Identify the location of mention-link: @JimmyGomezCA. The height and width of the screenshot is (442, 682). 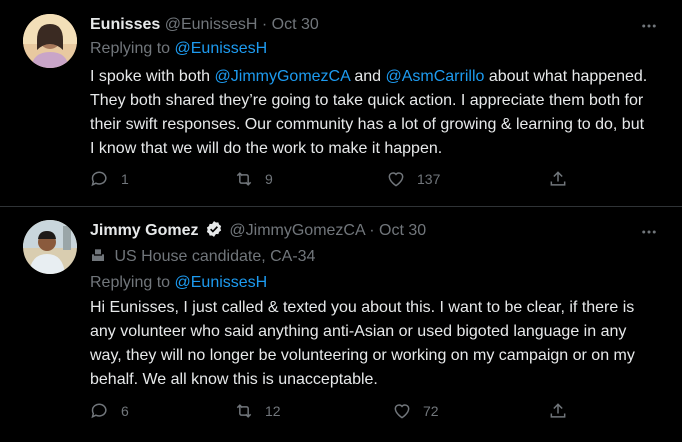
(282, 76).